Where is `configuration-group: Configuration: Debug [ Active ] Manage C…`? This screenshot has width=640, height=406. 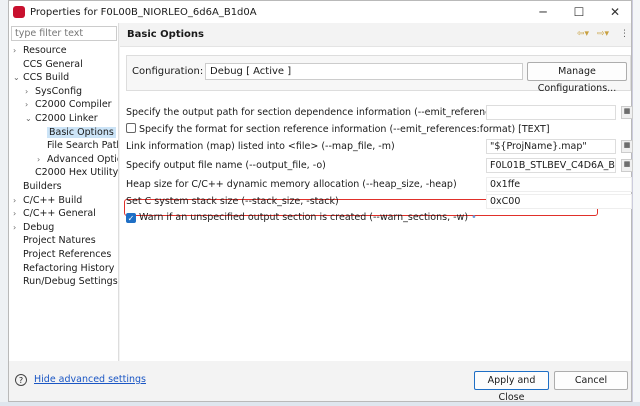 configuration-group: Configuration: Debug [ Active ] Manage C… is located at coordinates (378, 74).